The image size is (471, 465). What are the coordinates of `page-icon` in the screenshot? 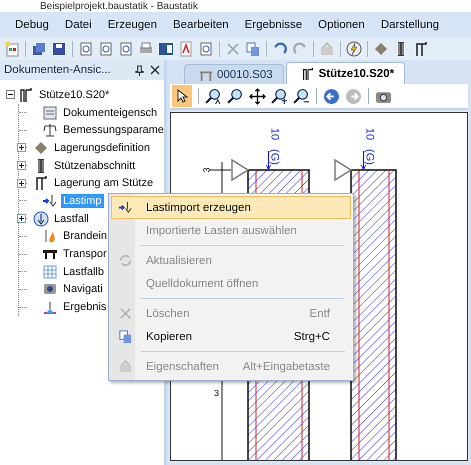 It's located at (86, 49).